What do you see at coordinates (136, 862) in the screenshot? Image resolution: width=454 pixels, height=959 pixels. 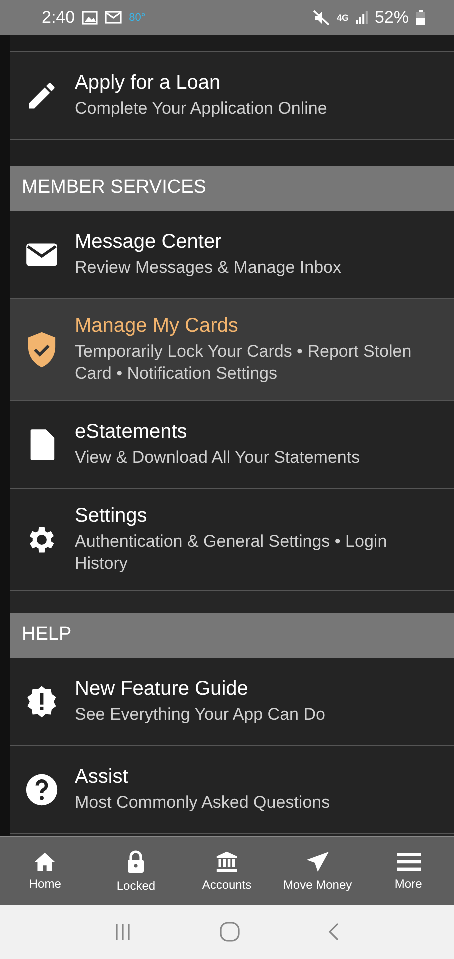 I see `padlock-icon` at bounding box center [136, 862].